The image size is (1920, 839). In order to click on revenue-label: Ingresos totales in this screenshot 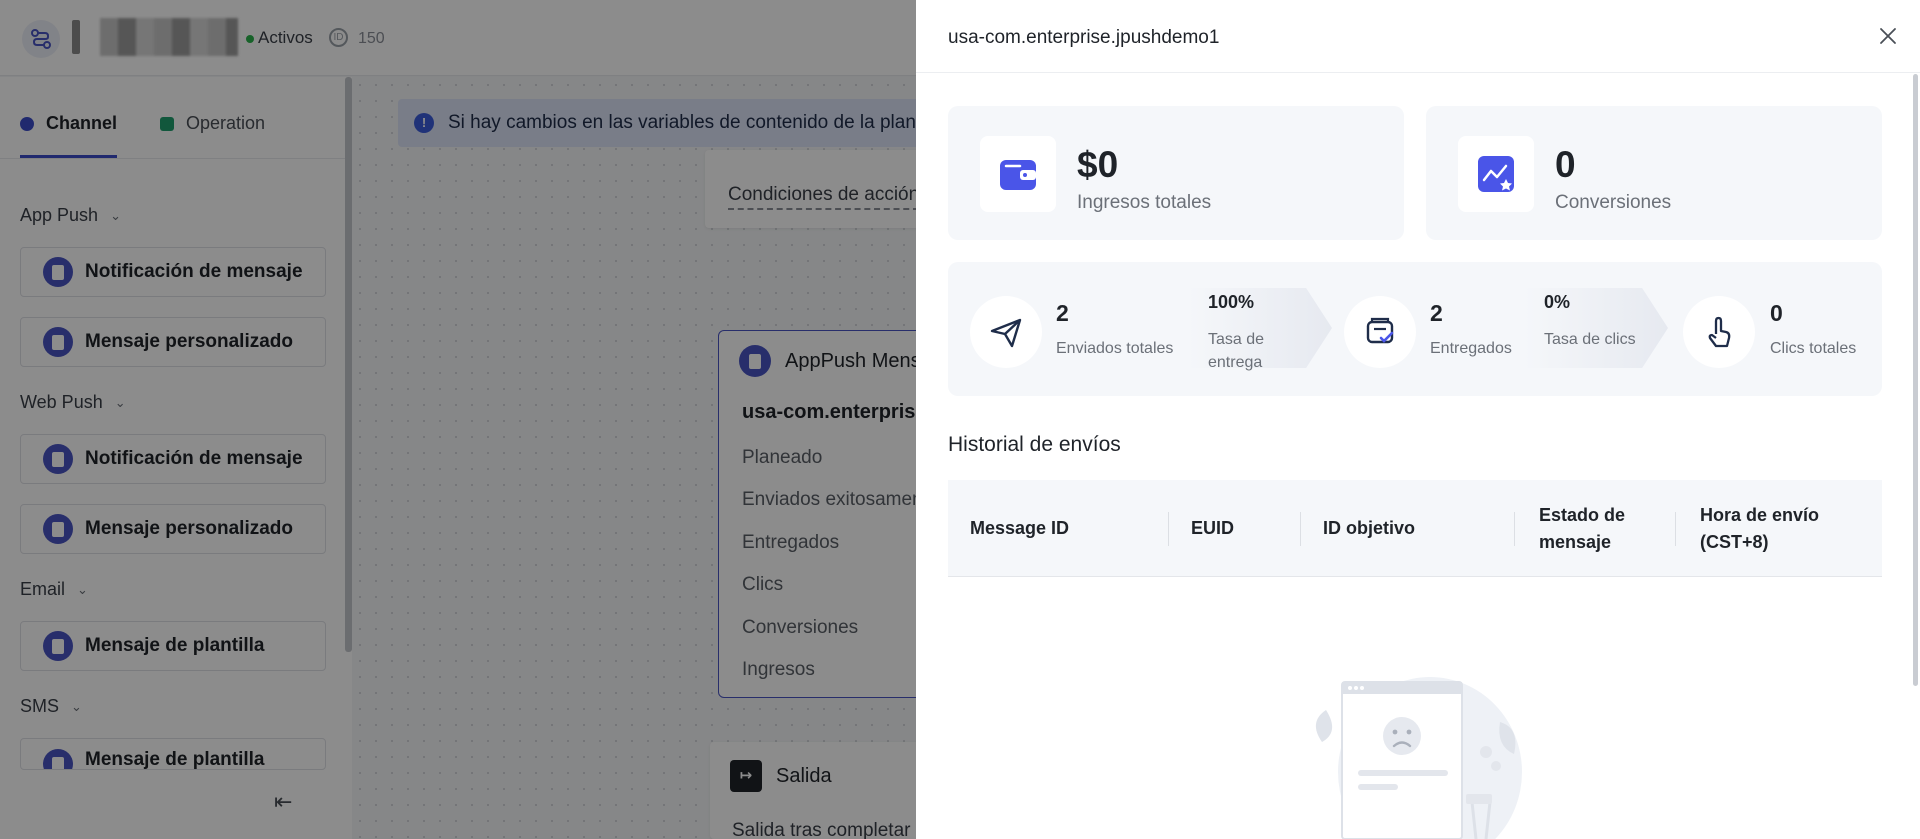, I will do `click(1144, 202)`.